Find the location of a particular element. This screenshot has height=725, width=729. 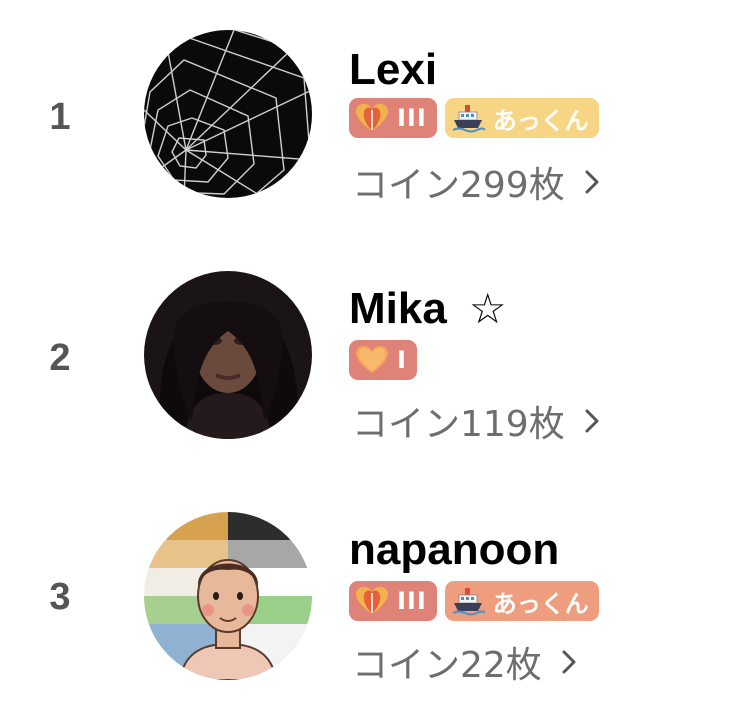

user-name: Mika ☆ is located at coordinates (427, 309).